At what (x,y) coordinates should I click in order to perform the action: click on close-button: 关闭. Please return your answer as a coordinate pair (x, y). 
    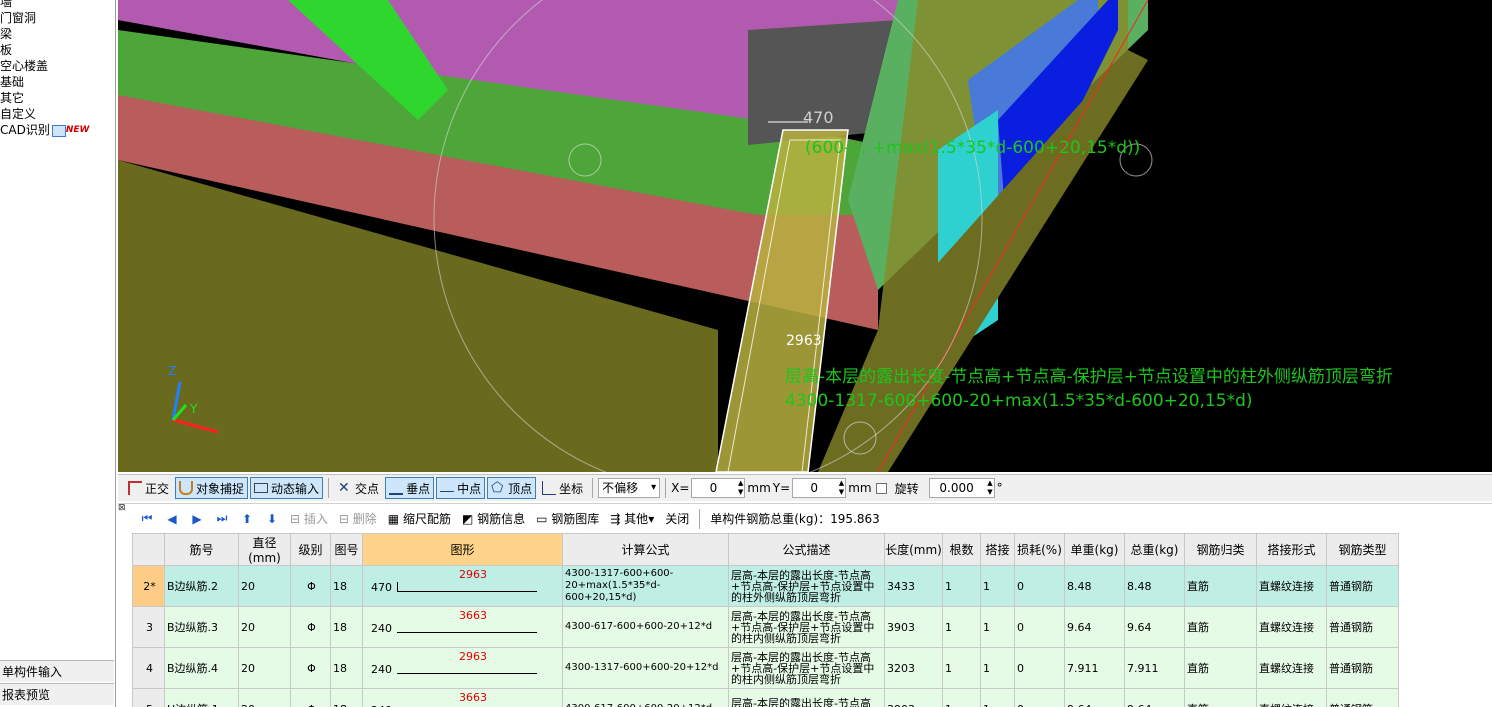
    Looking at the image, I should click on (677, 518).